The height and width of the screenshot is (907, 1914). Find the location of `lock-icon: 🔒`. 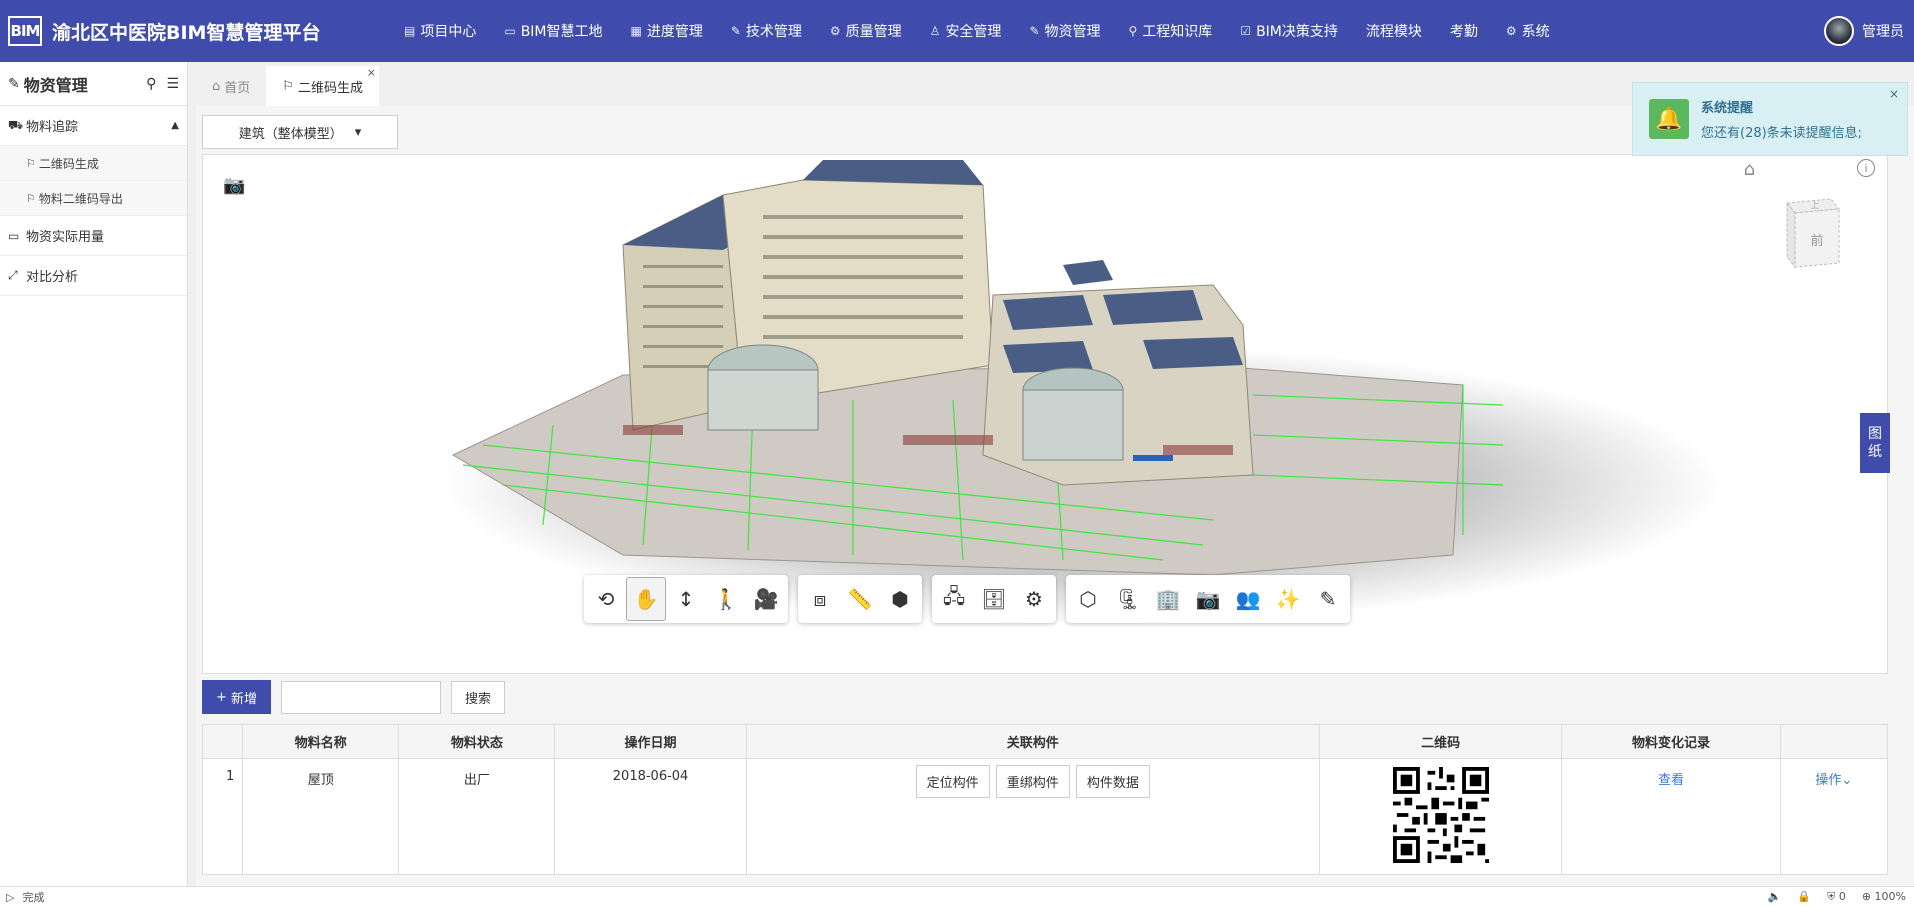

lock-icon: 🔒 is located at coordinates (1804, 897).